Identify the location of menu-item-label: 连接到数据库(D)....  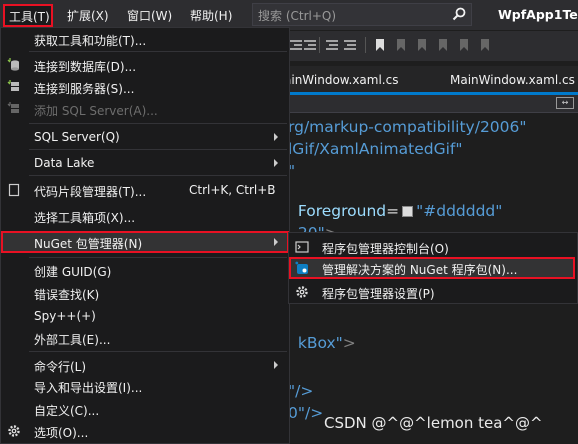
(85, 67).